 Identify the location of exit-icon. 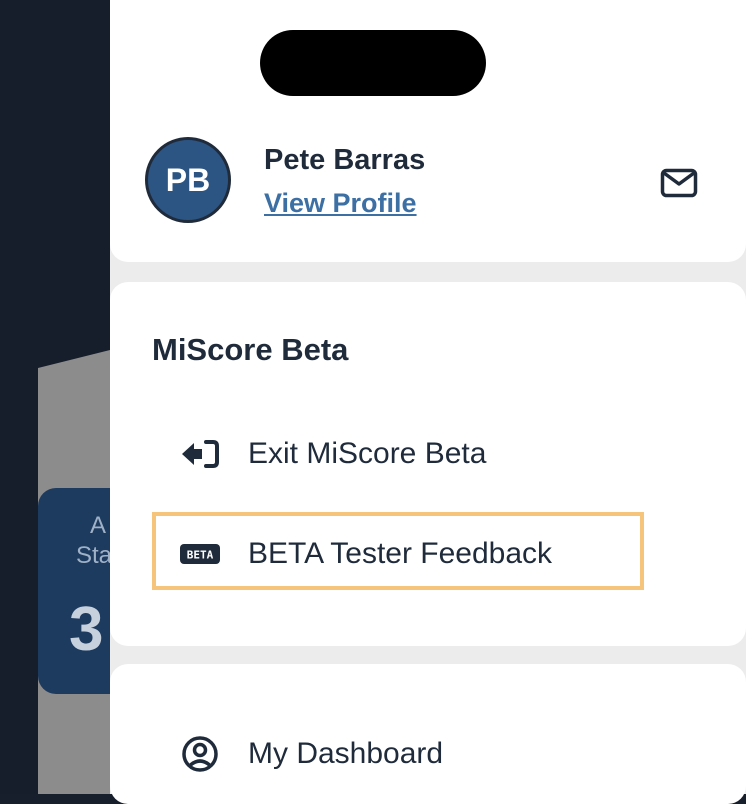
(200, 454).